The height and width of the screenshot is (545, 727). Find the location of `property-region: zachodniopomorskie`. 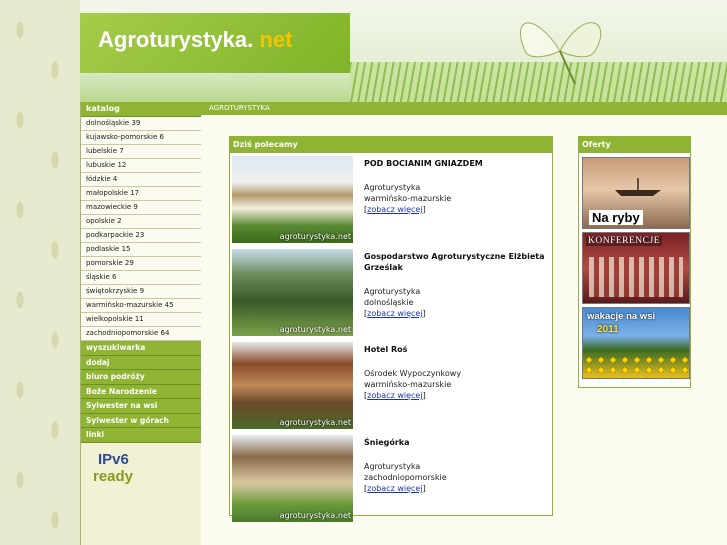

property-region: zachodniopomorskie is located at coordinates (405, 477).